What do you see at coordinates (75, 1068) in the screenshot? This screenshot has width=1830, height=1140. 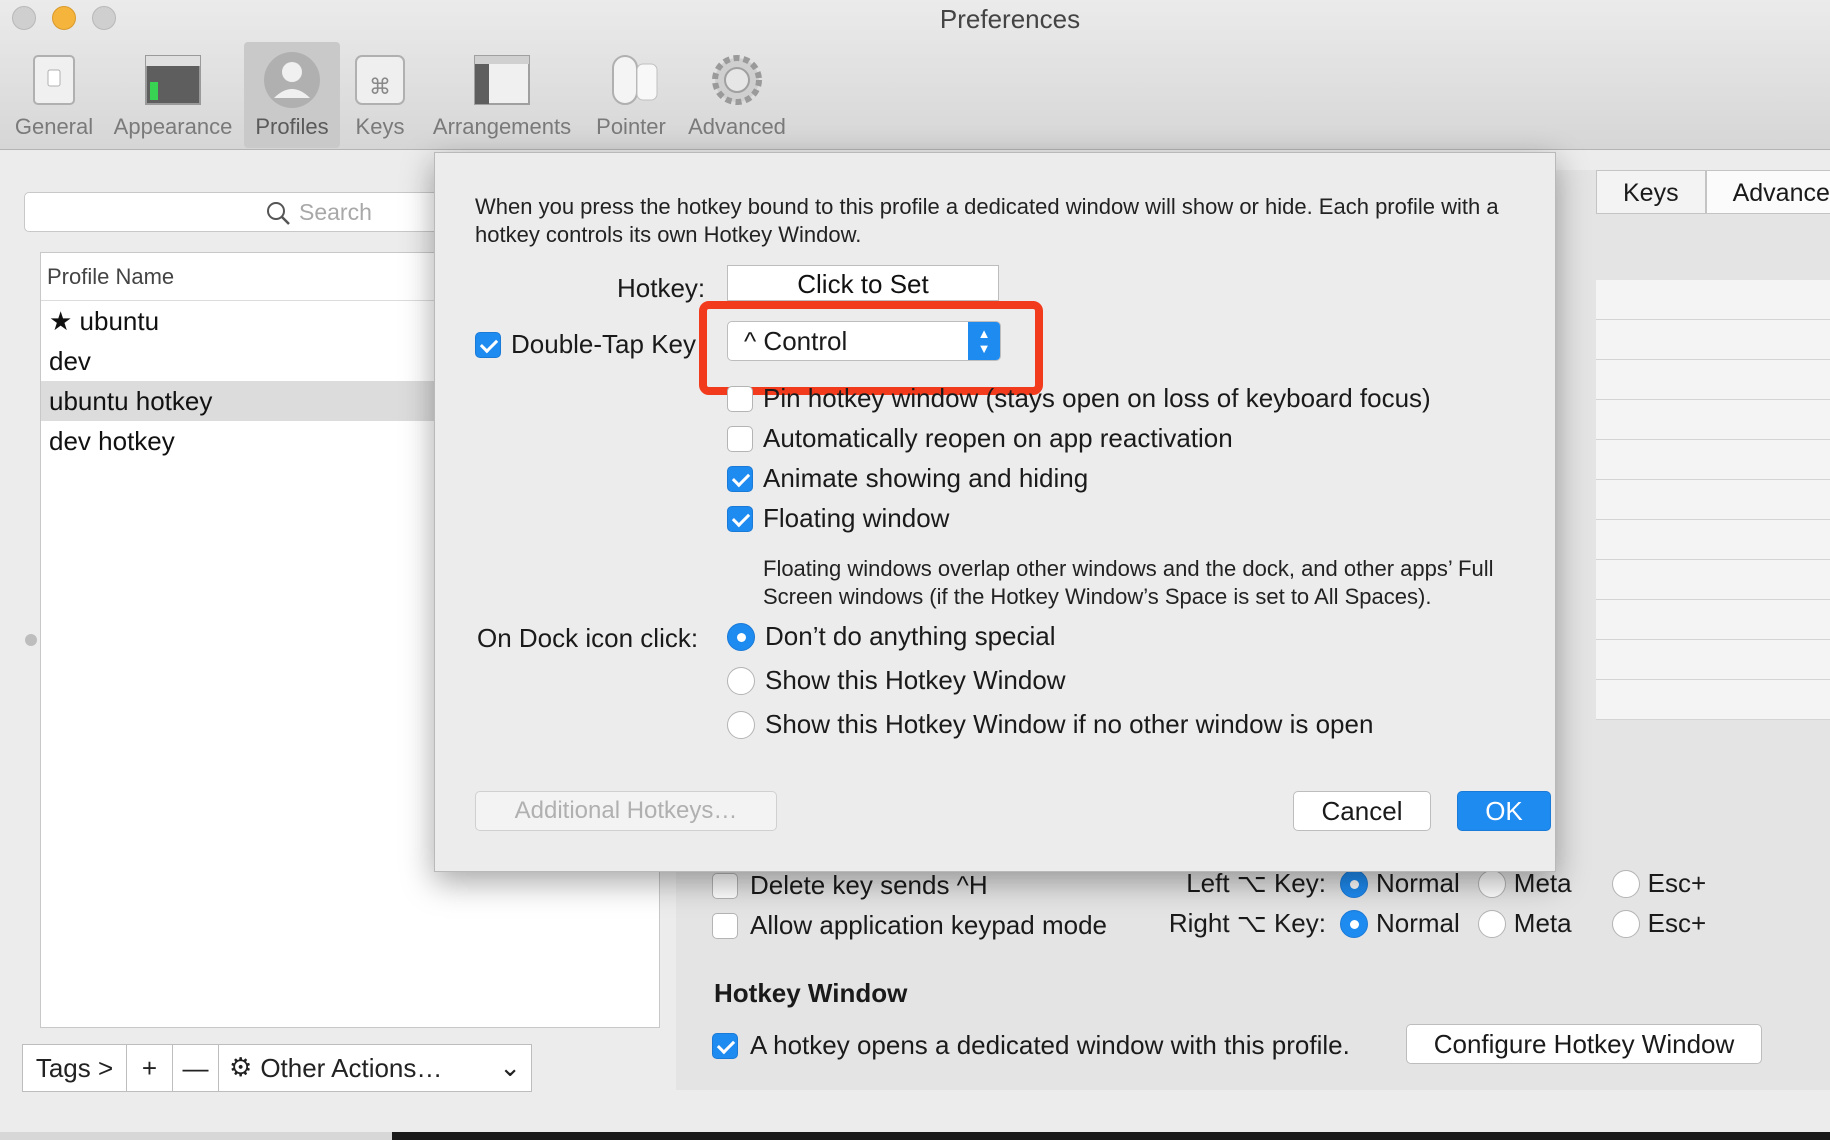 I see `tags-button: Tags >` at bounding box center [75, 1068].